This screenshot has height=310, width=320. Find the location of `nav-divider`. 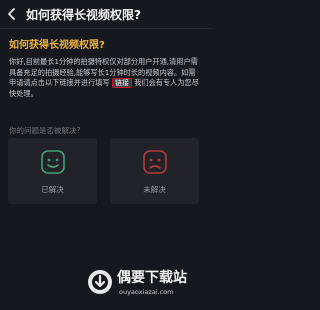

nav-divider is located at coordinates (105, 28).